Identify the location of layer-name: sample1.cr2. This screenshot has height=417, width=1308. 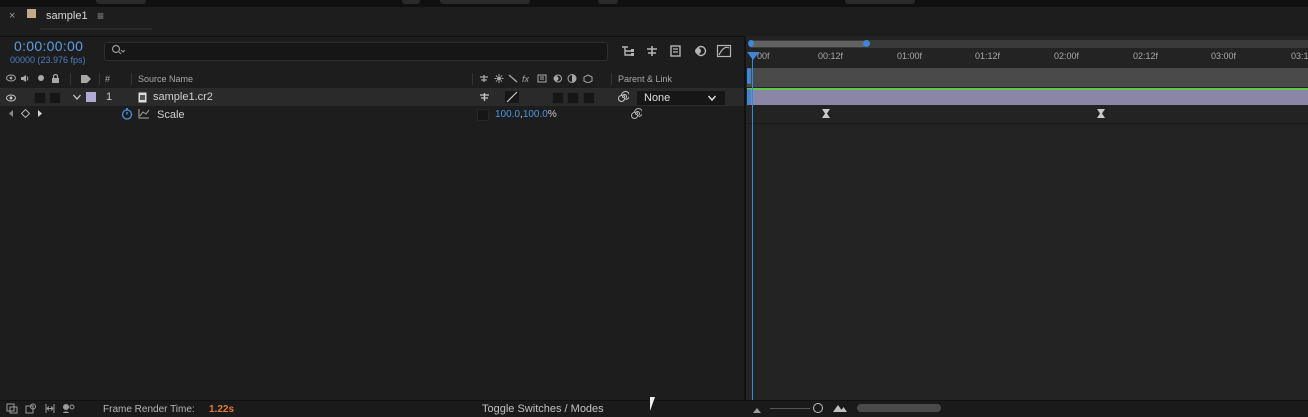
(183, 97).